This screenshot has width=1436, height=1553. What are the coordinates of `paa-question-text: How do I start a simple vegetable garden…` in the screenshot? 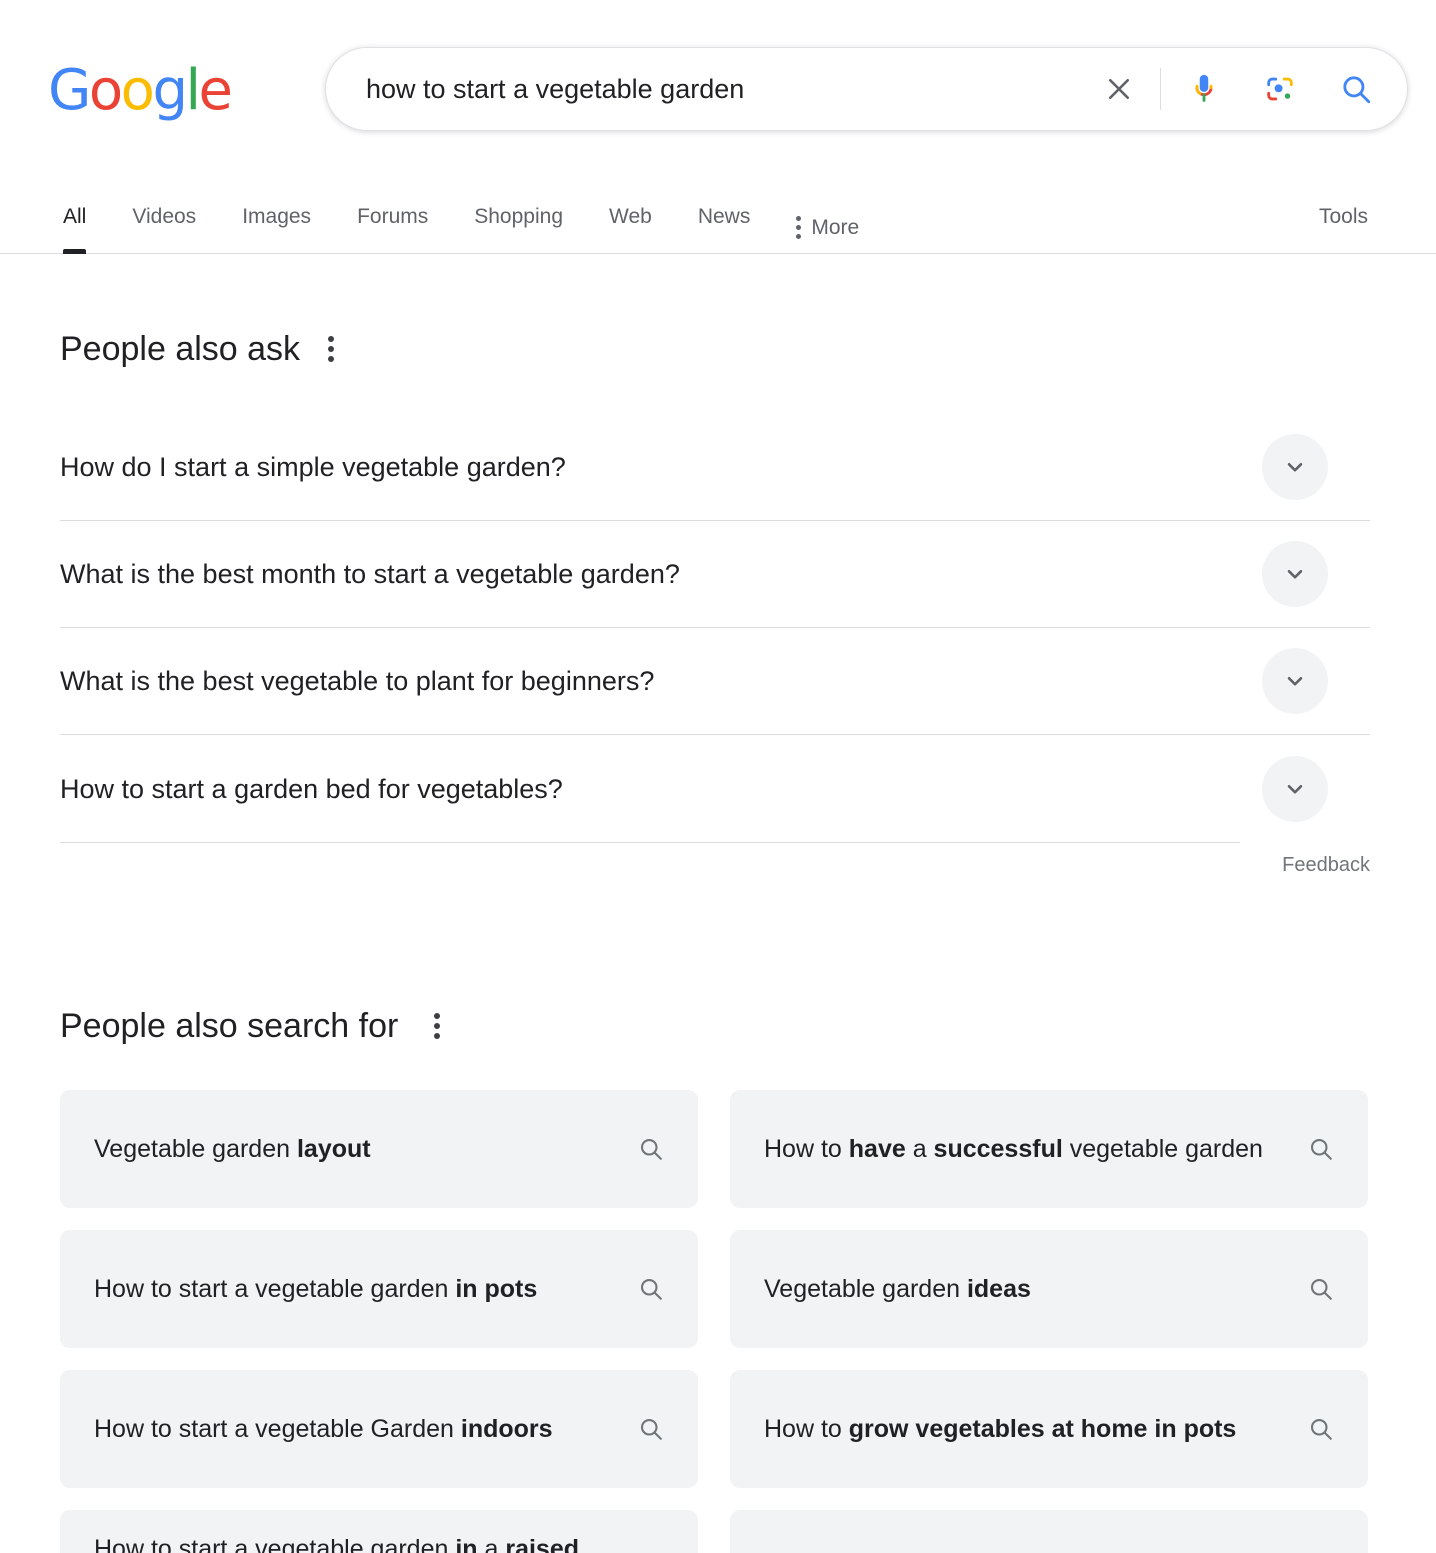 It's located at (313, 467).